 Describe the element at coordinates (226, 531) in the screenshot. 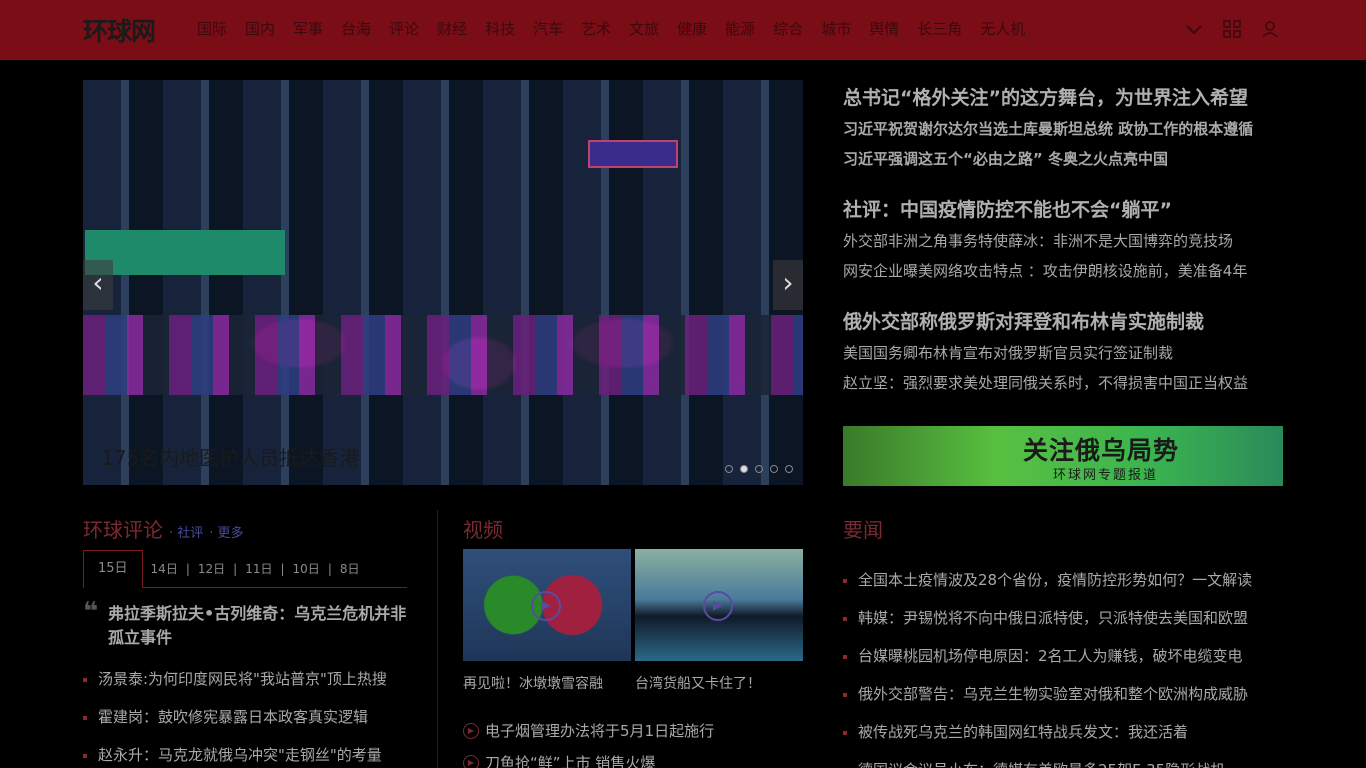

I see `comment-sublink: · 更多` at that location.